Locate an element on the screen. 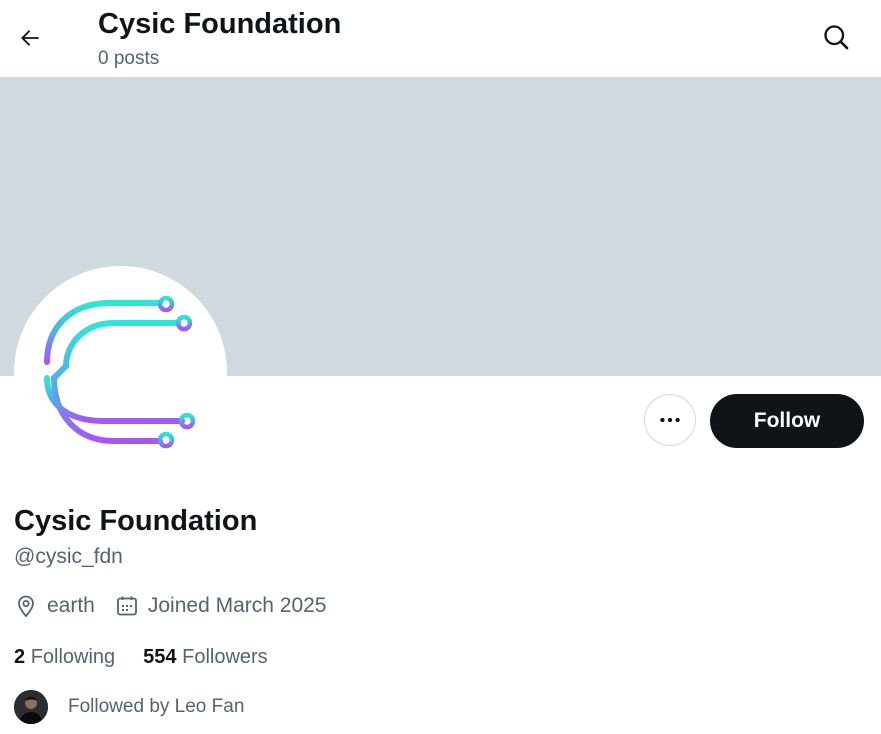  profile-display-name: Cysic Foundation is located at coordinates (136, 521).